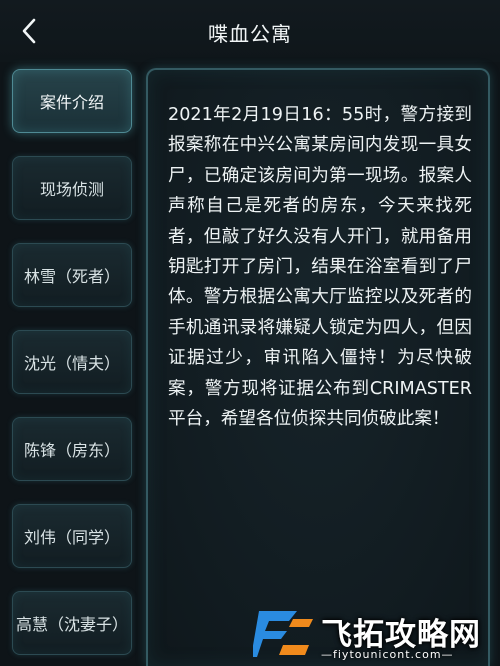 This screenshot has height=666, width=500. Describe the element at coordinates (387, 654) in the screenshot. I see `watermark-url: —fiytounicont.com—` at that location.